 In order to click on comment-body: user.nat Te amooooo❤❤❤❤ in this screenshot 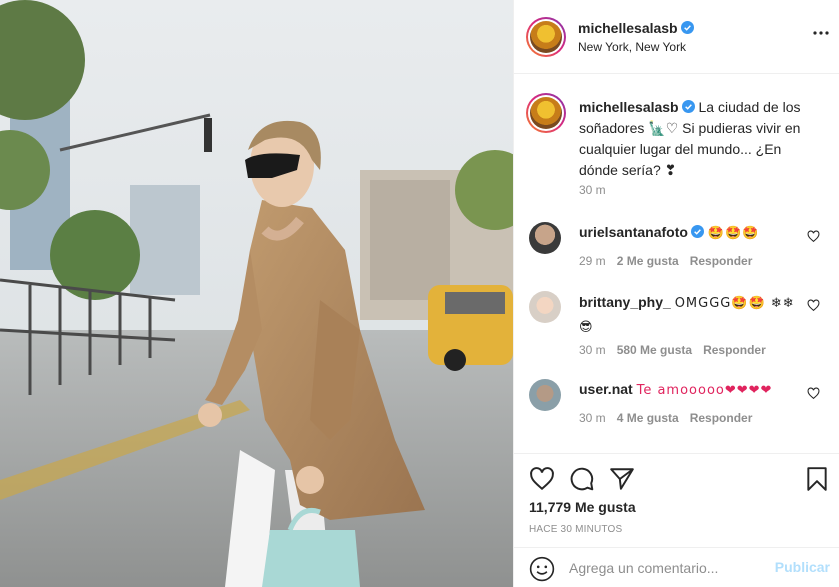, I will do `click(691, 390)`.